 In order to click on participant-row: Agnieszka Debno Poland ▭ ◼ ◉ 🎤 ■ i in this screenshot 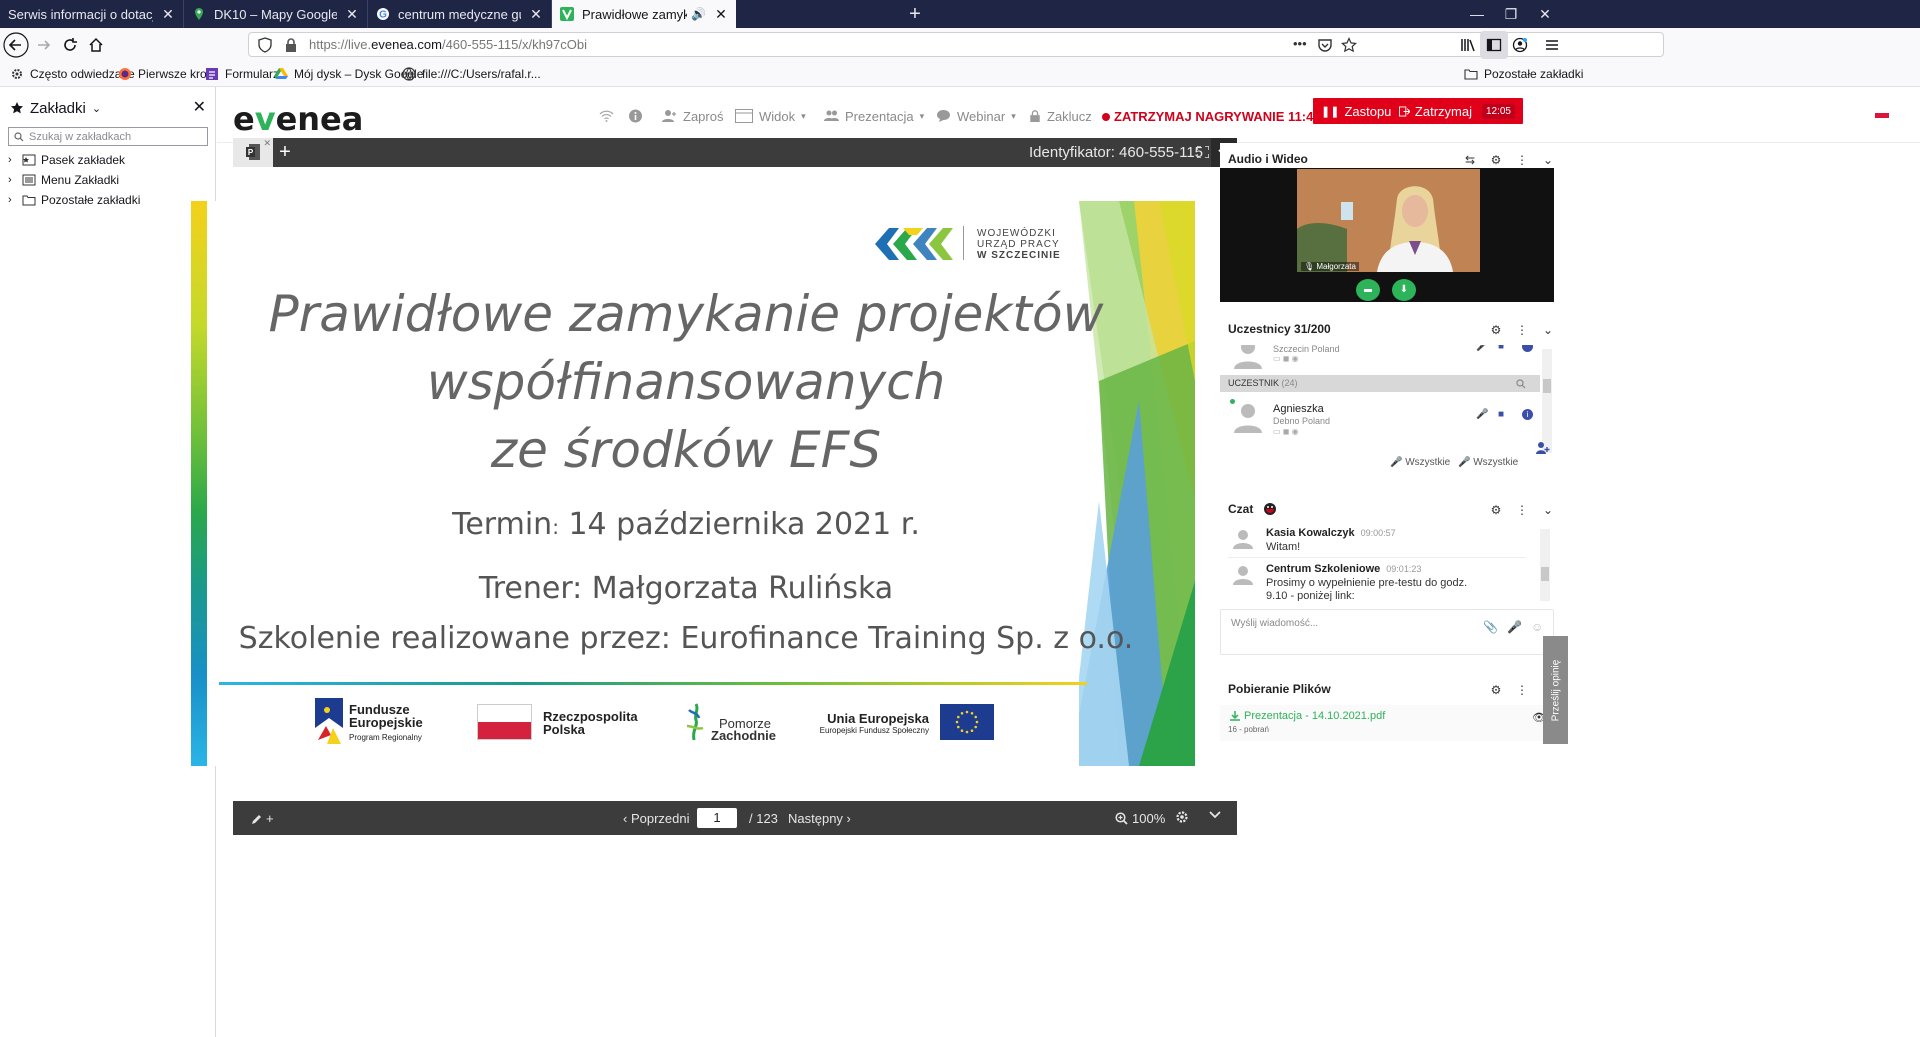, I will do `click(1384, 419)`.